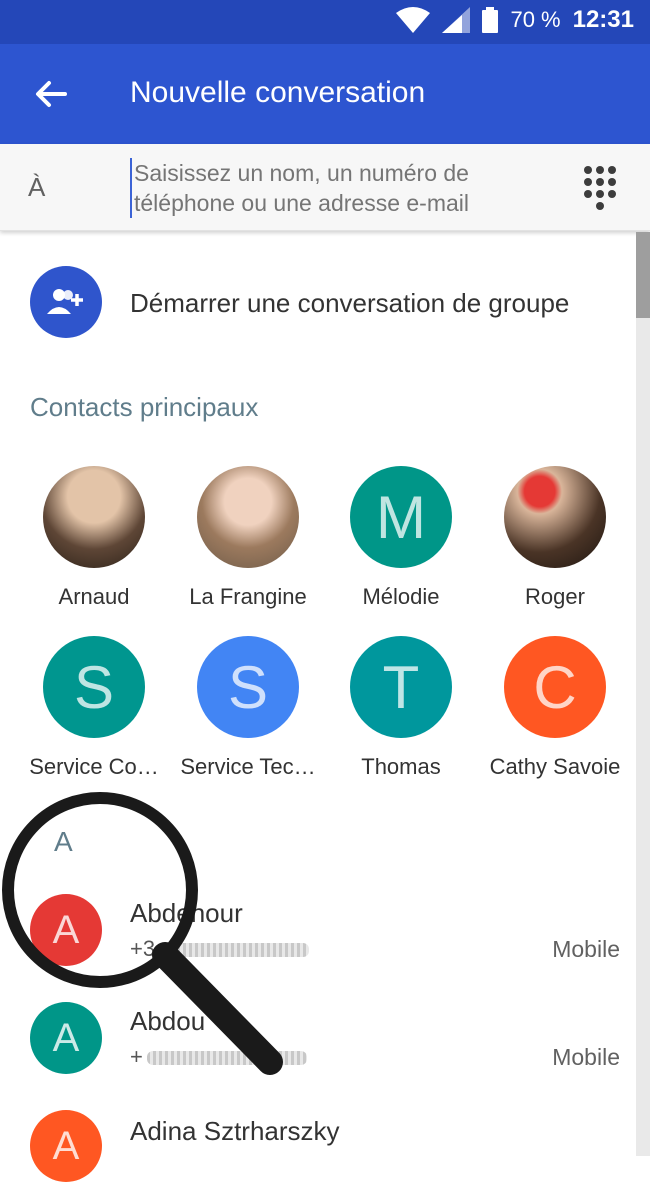 Image resolution: width=650 pixels, height=1182 pixels. Describe the element at coordinates (136, 1056) in the screenshot. I see `number-visible: +` at that location.